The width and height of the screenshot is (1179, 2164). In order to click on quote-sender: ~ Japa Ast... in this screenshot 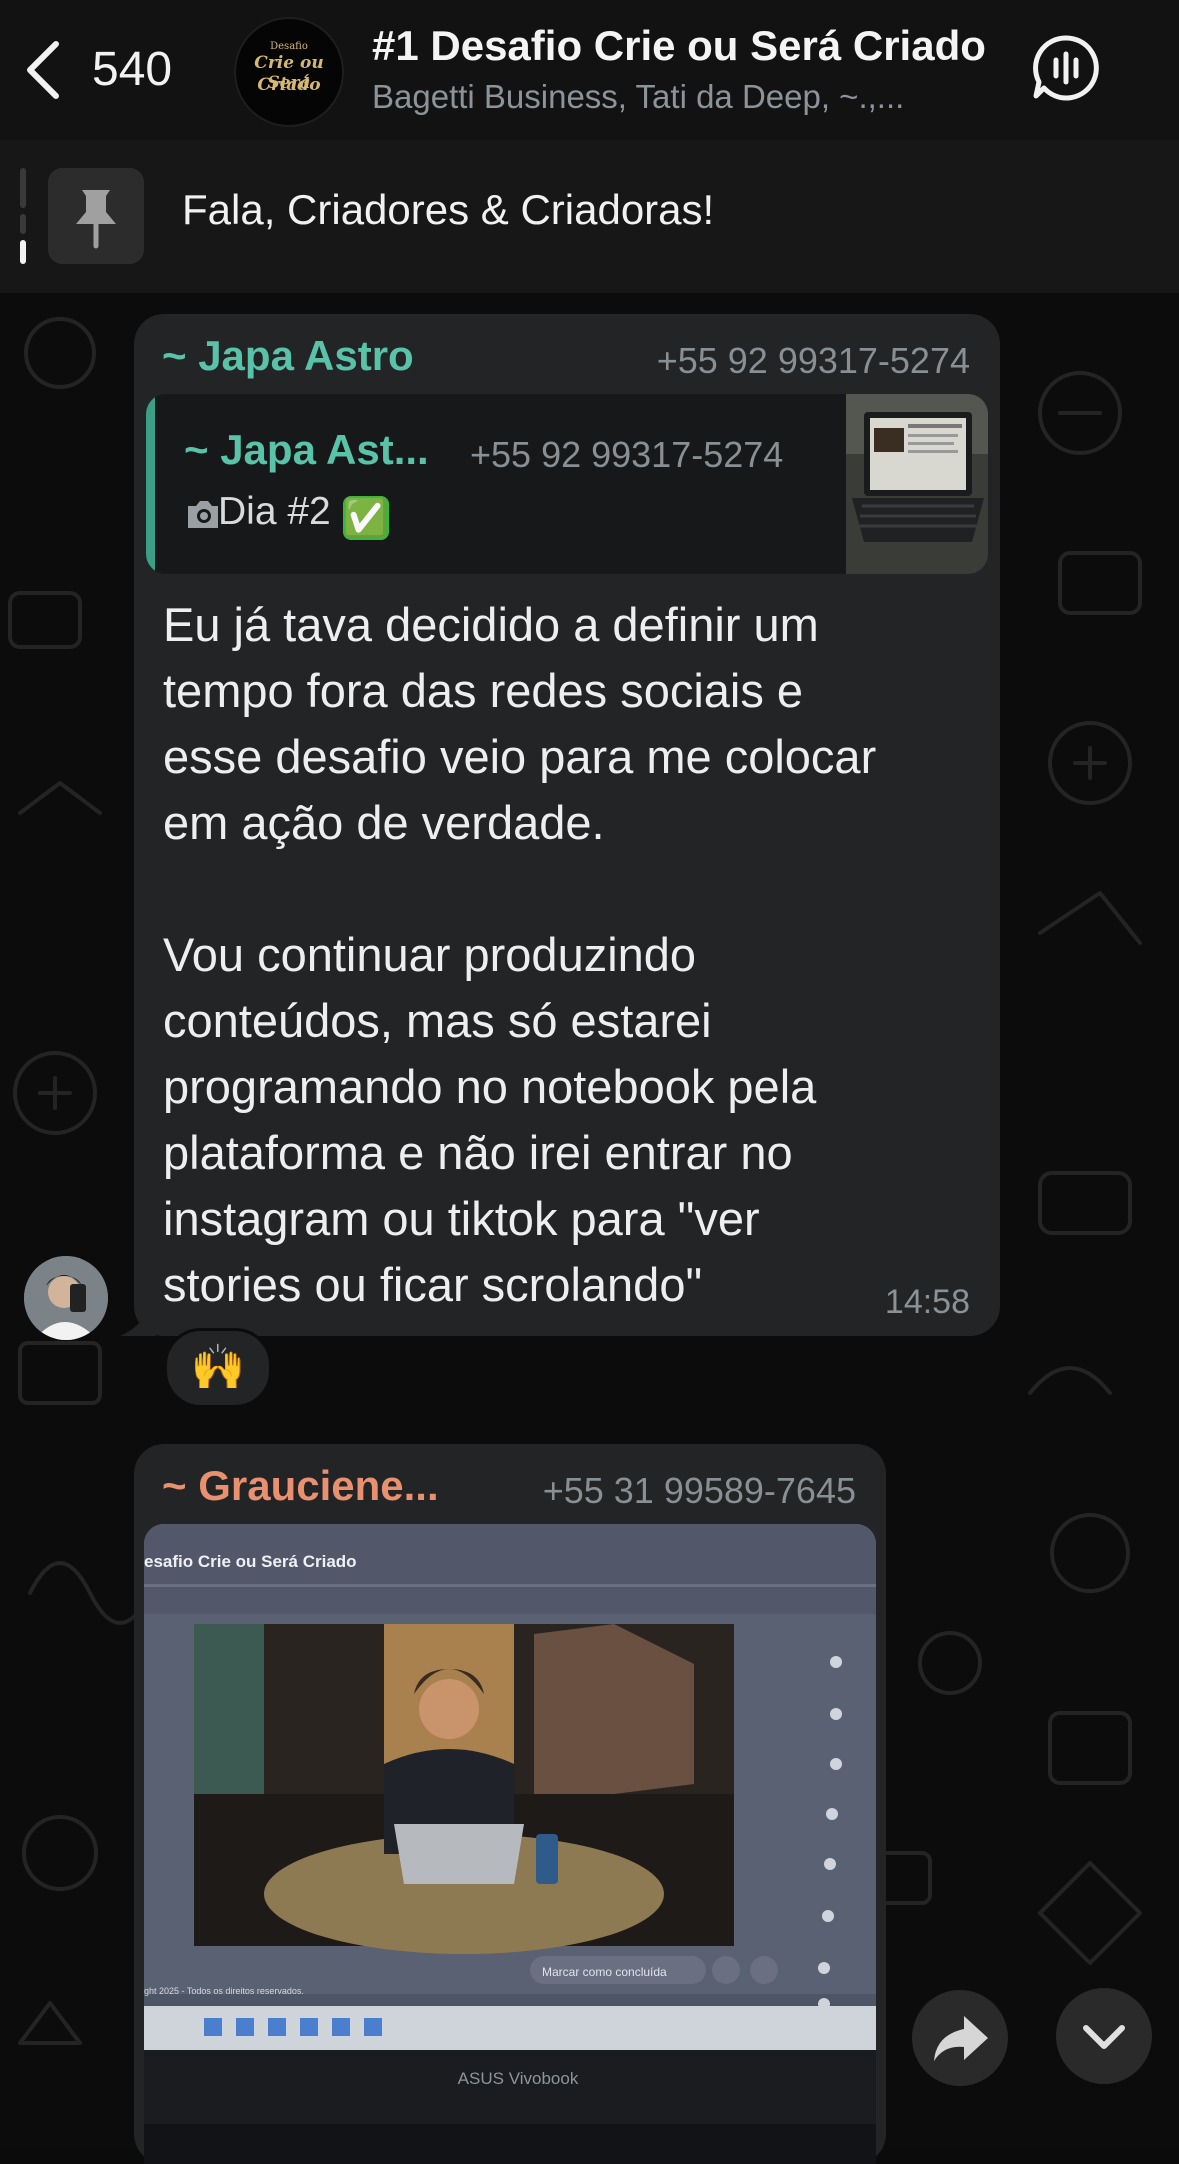, I will do `click(306, 449)`.